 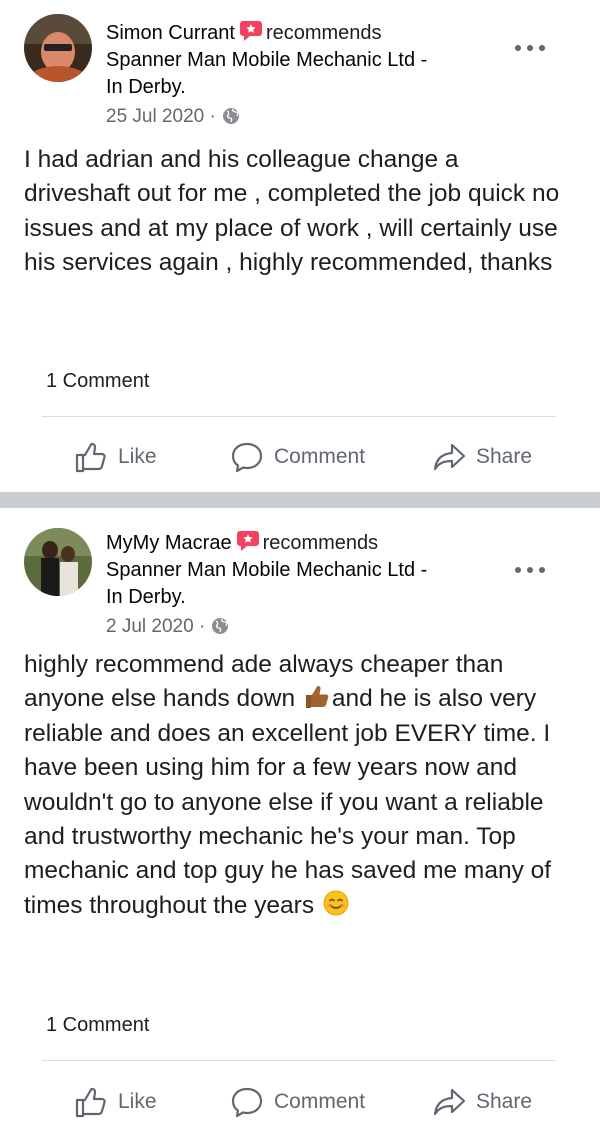 I want to click on author-name: Simon Currant, so click(x=170, y=33).